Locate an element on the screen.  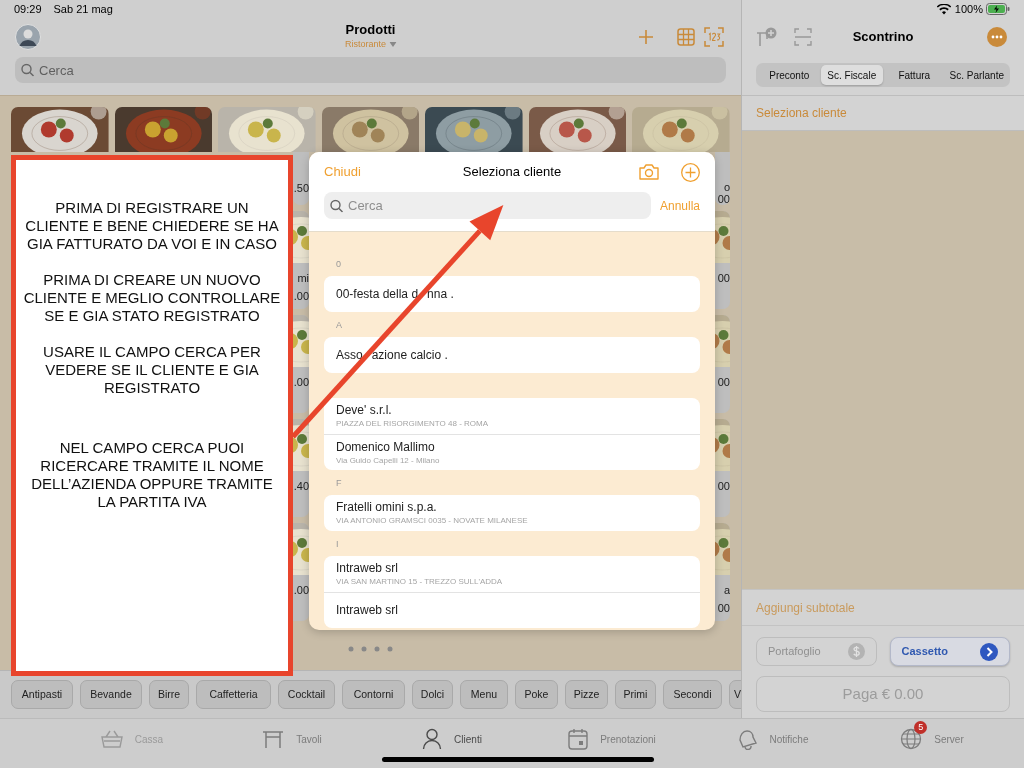
segment-tab: Sc. Fiscale is located at coordinates (851, 75).